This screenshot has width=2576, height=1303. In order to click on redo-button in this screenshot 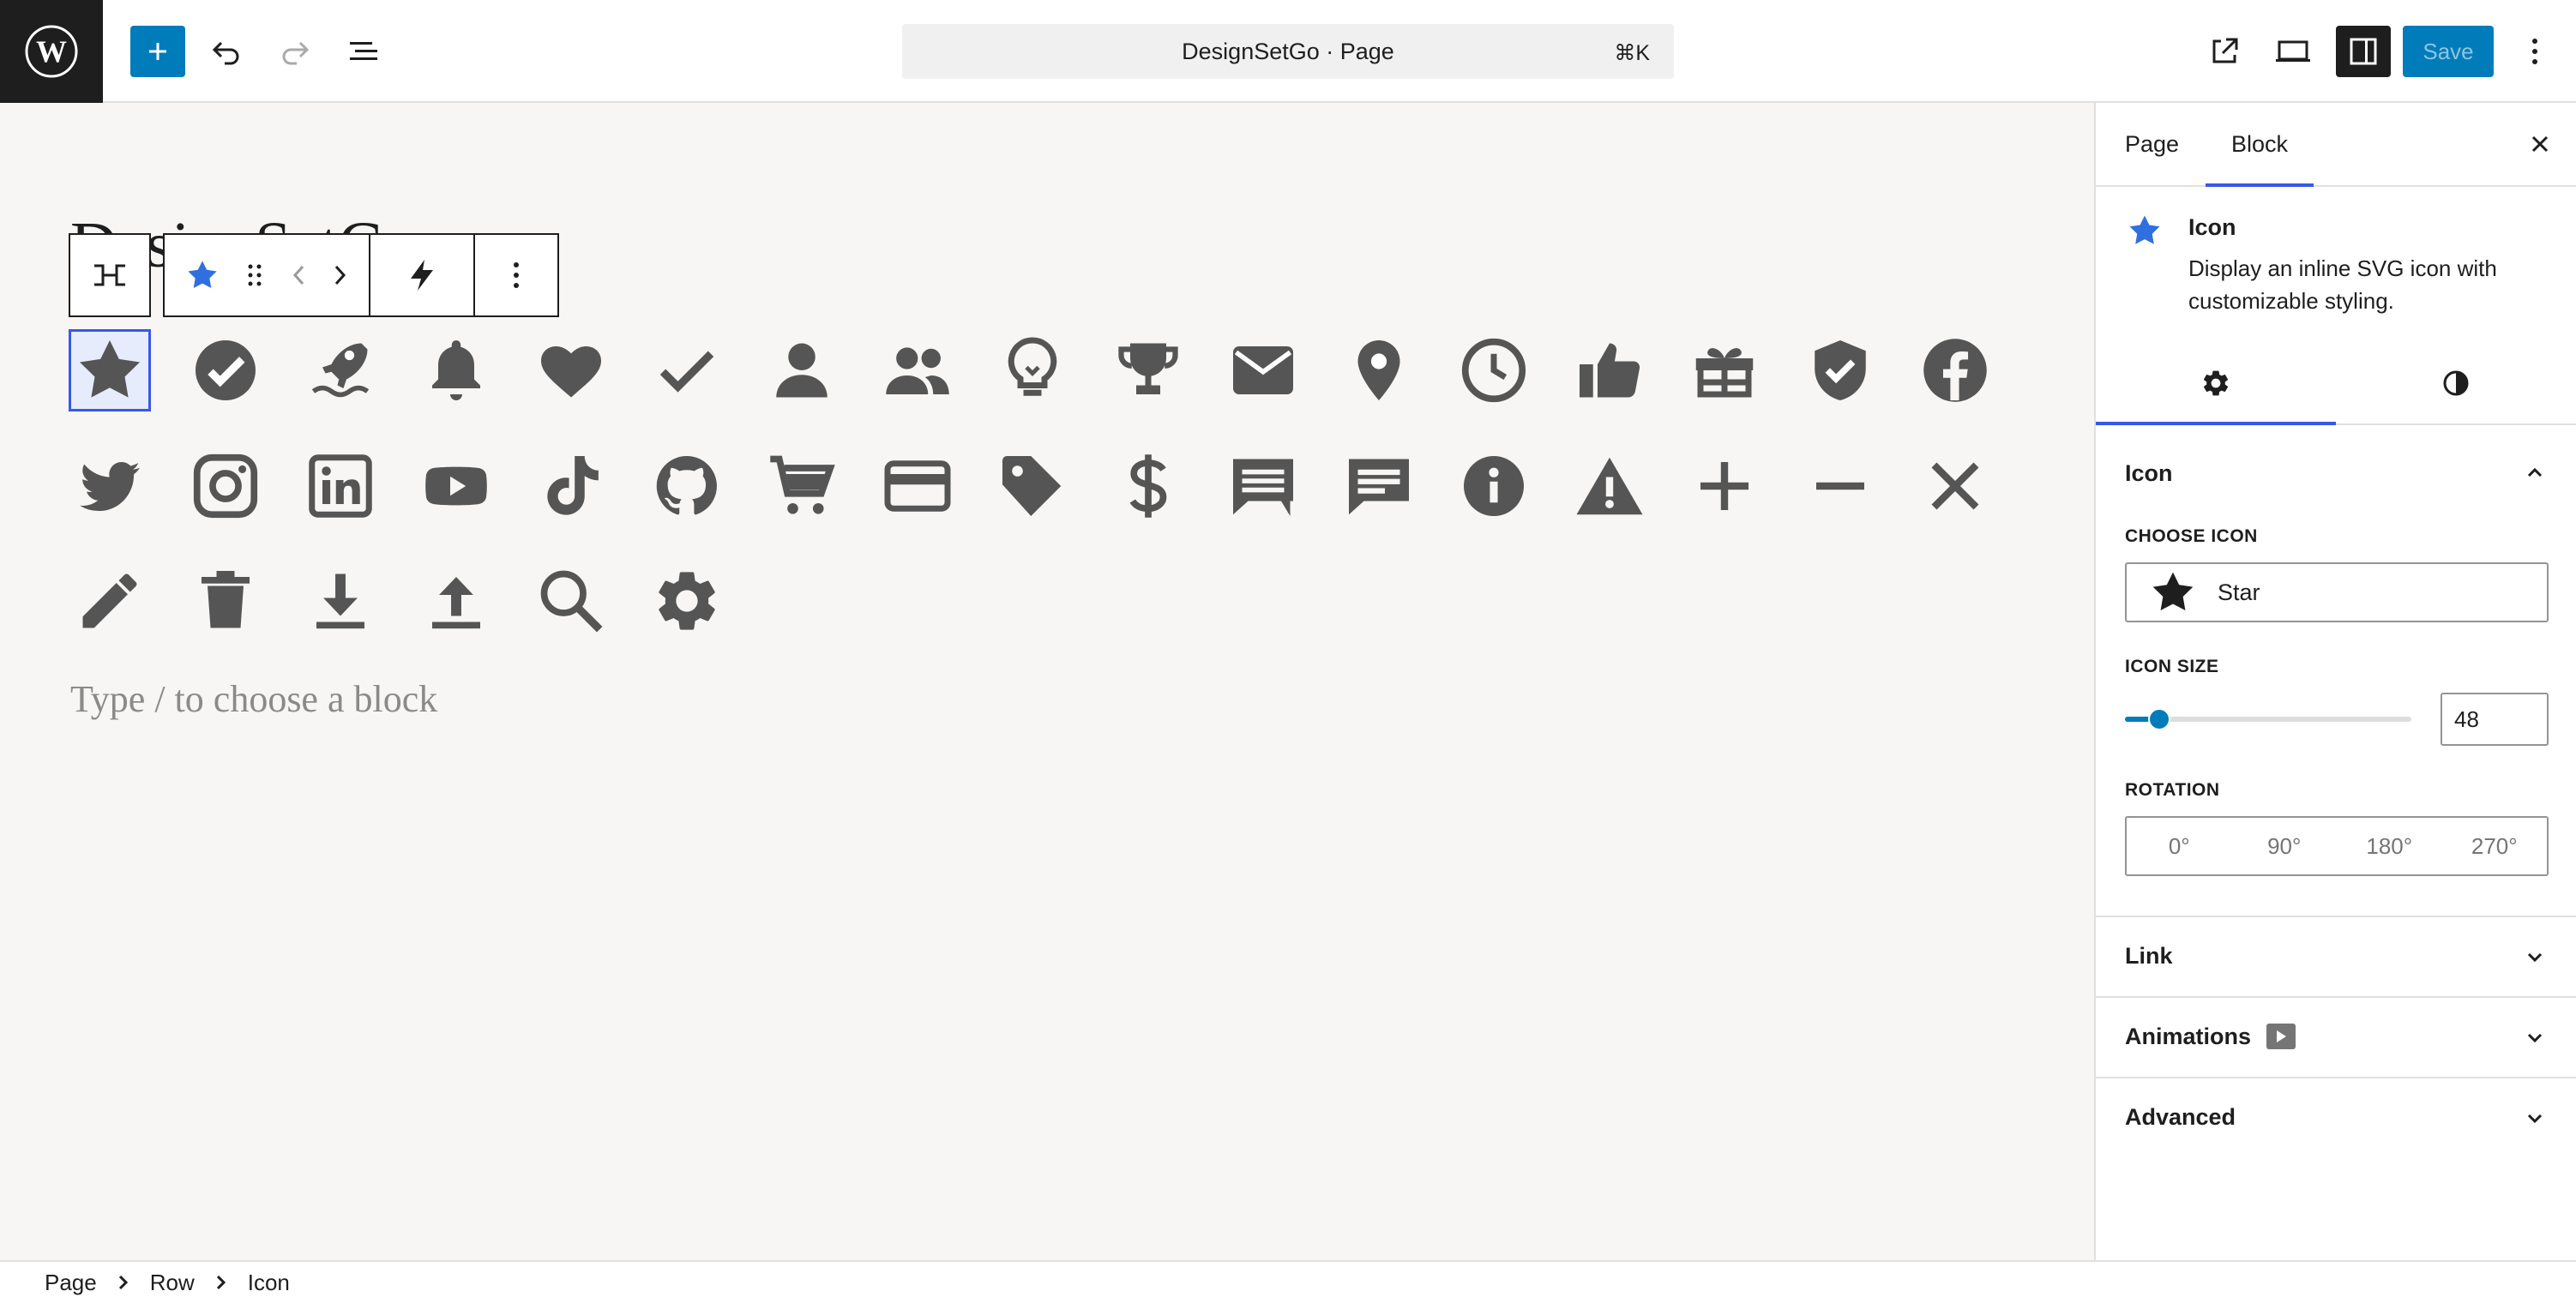, I will do `click(295, 52)`.